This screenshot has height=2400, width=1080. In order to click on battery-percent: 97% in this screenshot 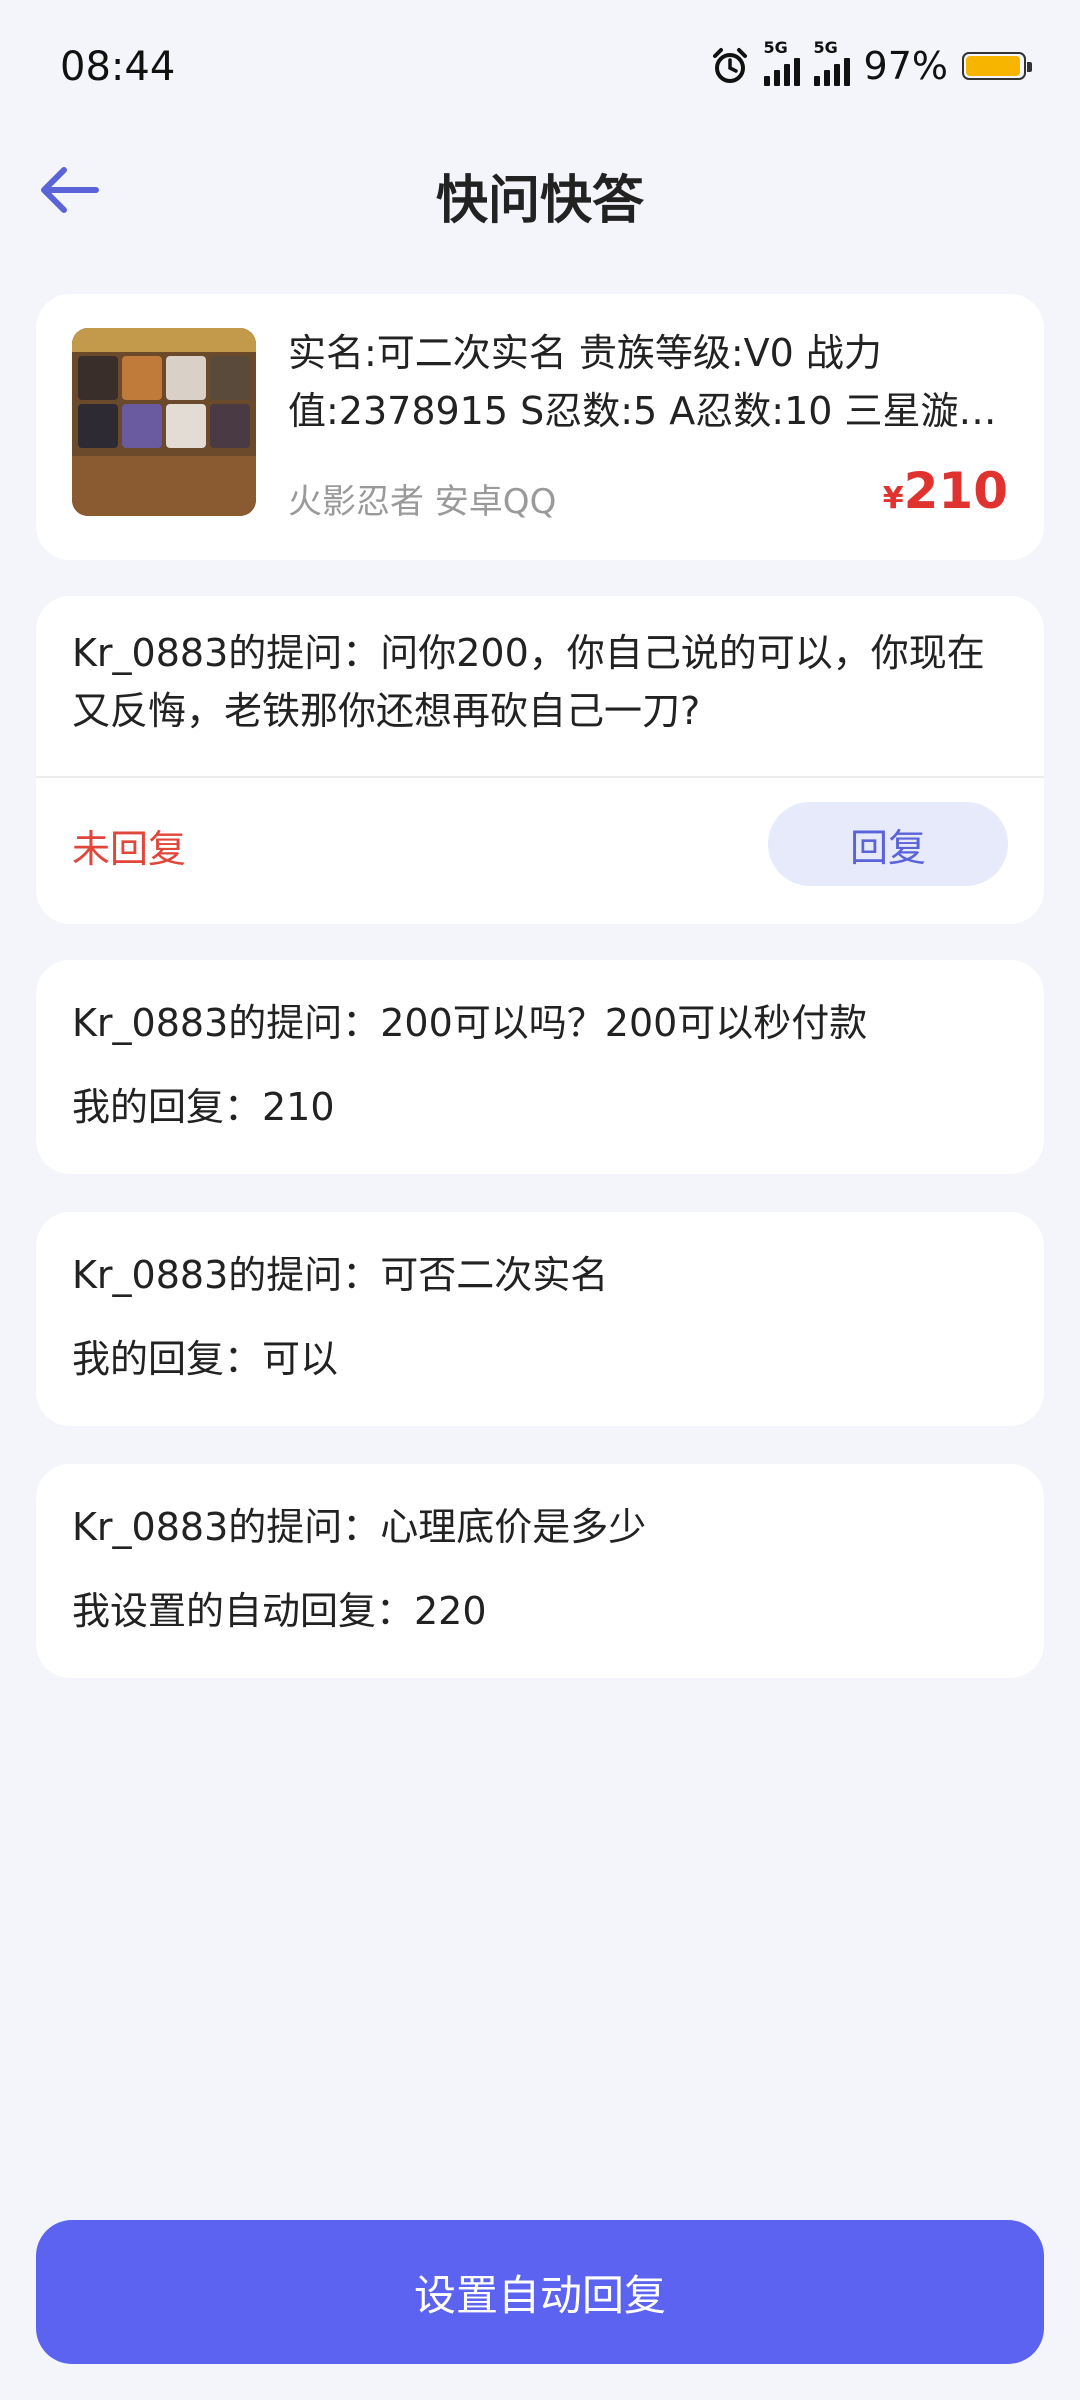, I will do `click(905, 66)`.